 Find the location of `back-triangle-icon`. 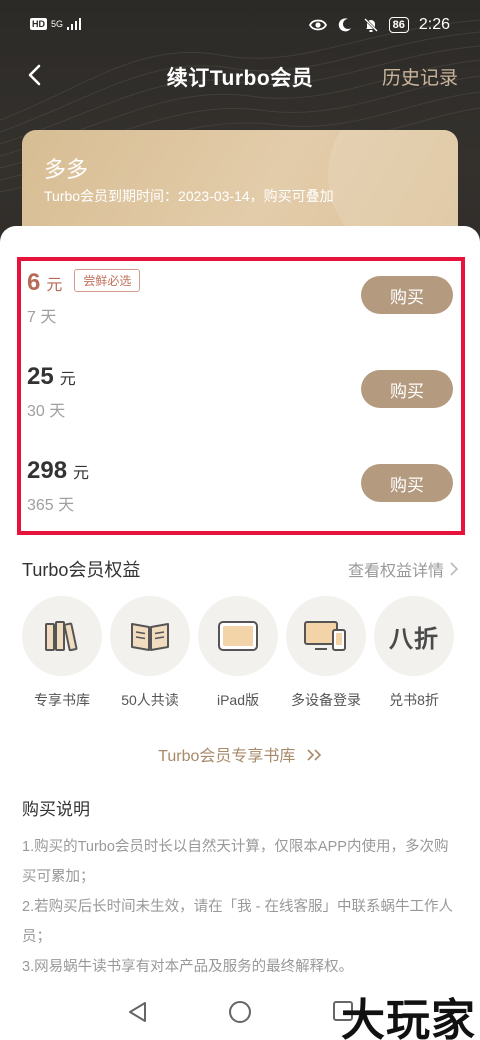

back-triangle-icon is located at coordinates (137, 1012).